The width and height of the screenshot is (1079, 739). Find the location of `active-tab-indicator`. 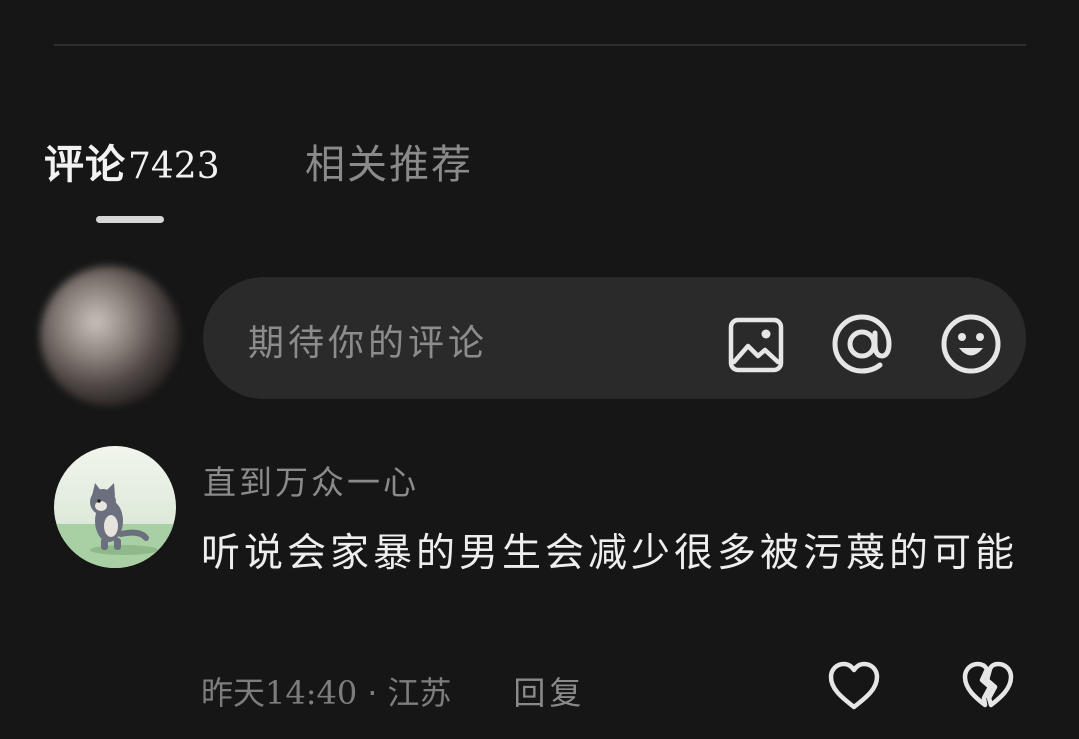

active-tab-indicator is located at coordinates (130, 219).